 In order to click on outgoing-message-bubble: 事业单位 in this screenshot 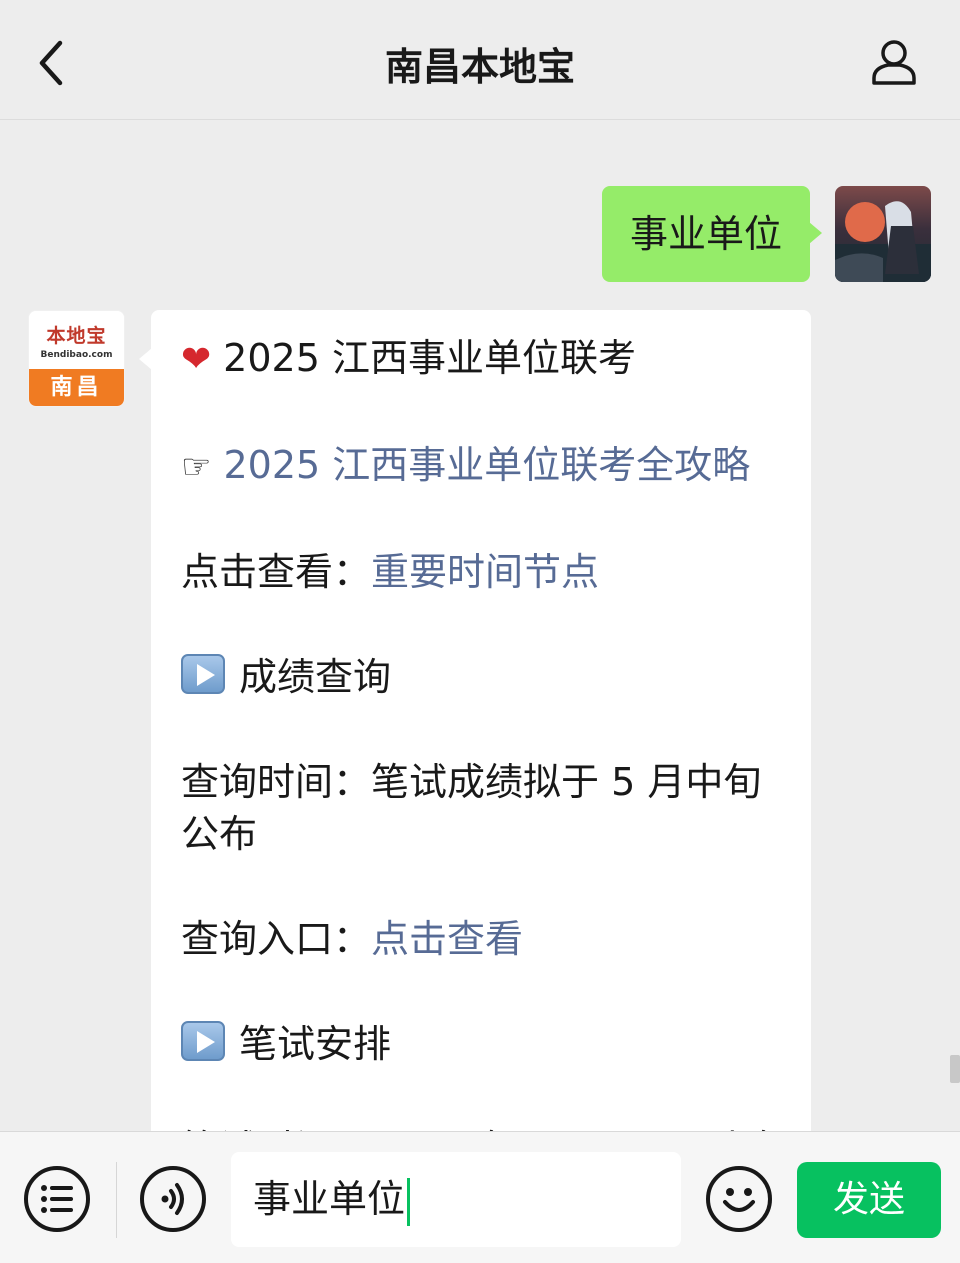, I will do `click(712, 234)`.